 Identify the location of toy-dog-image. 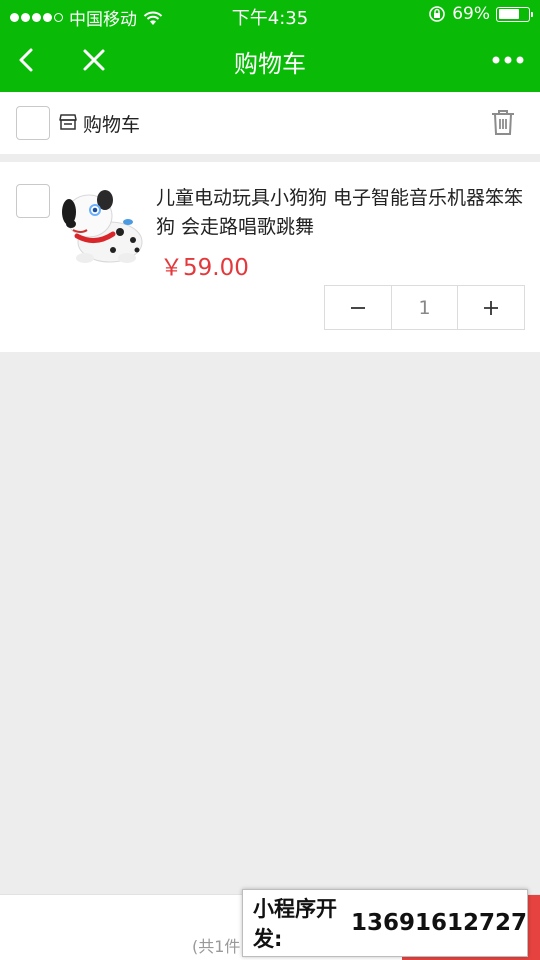
(101, 225).